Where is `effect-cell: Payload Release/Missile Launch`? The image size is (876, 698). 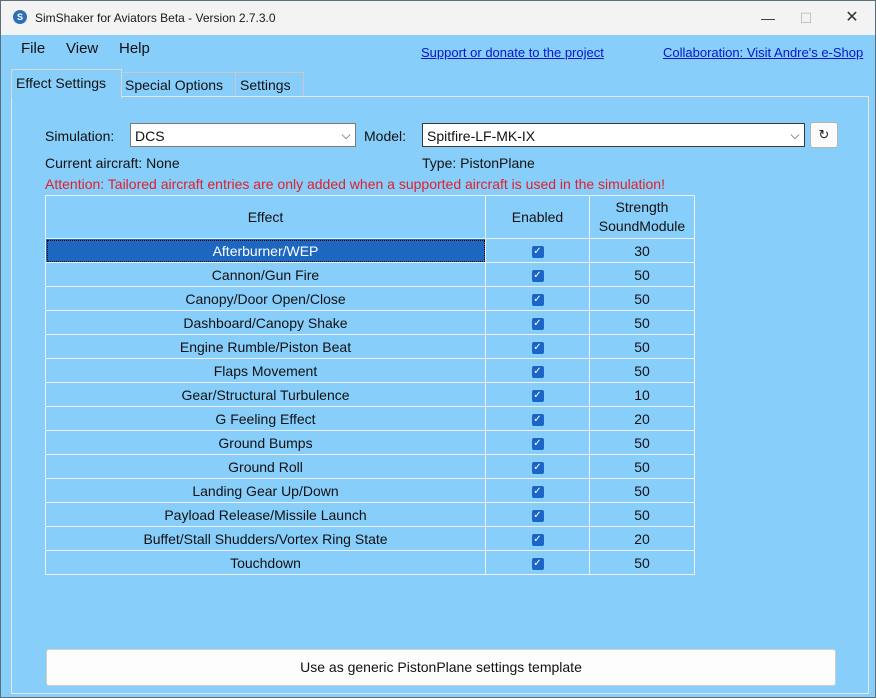
effect-cell: Payload Release/Missile Launch is located at coordinates (265, 514).